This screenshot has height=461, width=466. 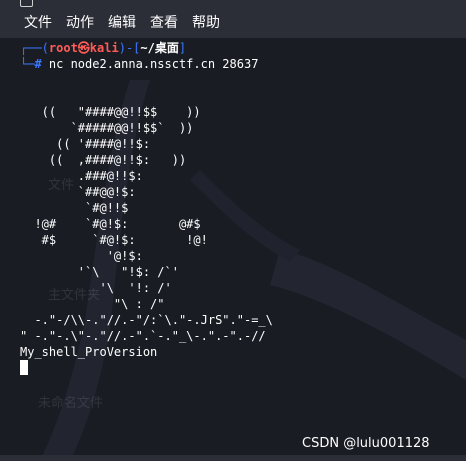 I want to click on prompt-bracket: )-[, so click(x=129, y=48).